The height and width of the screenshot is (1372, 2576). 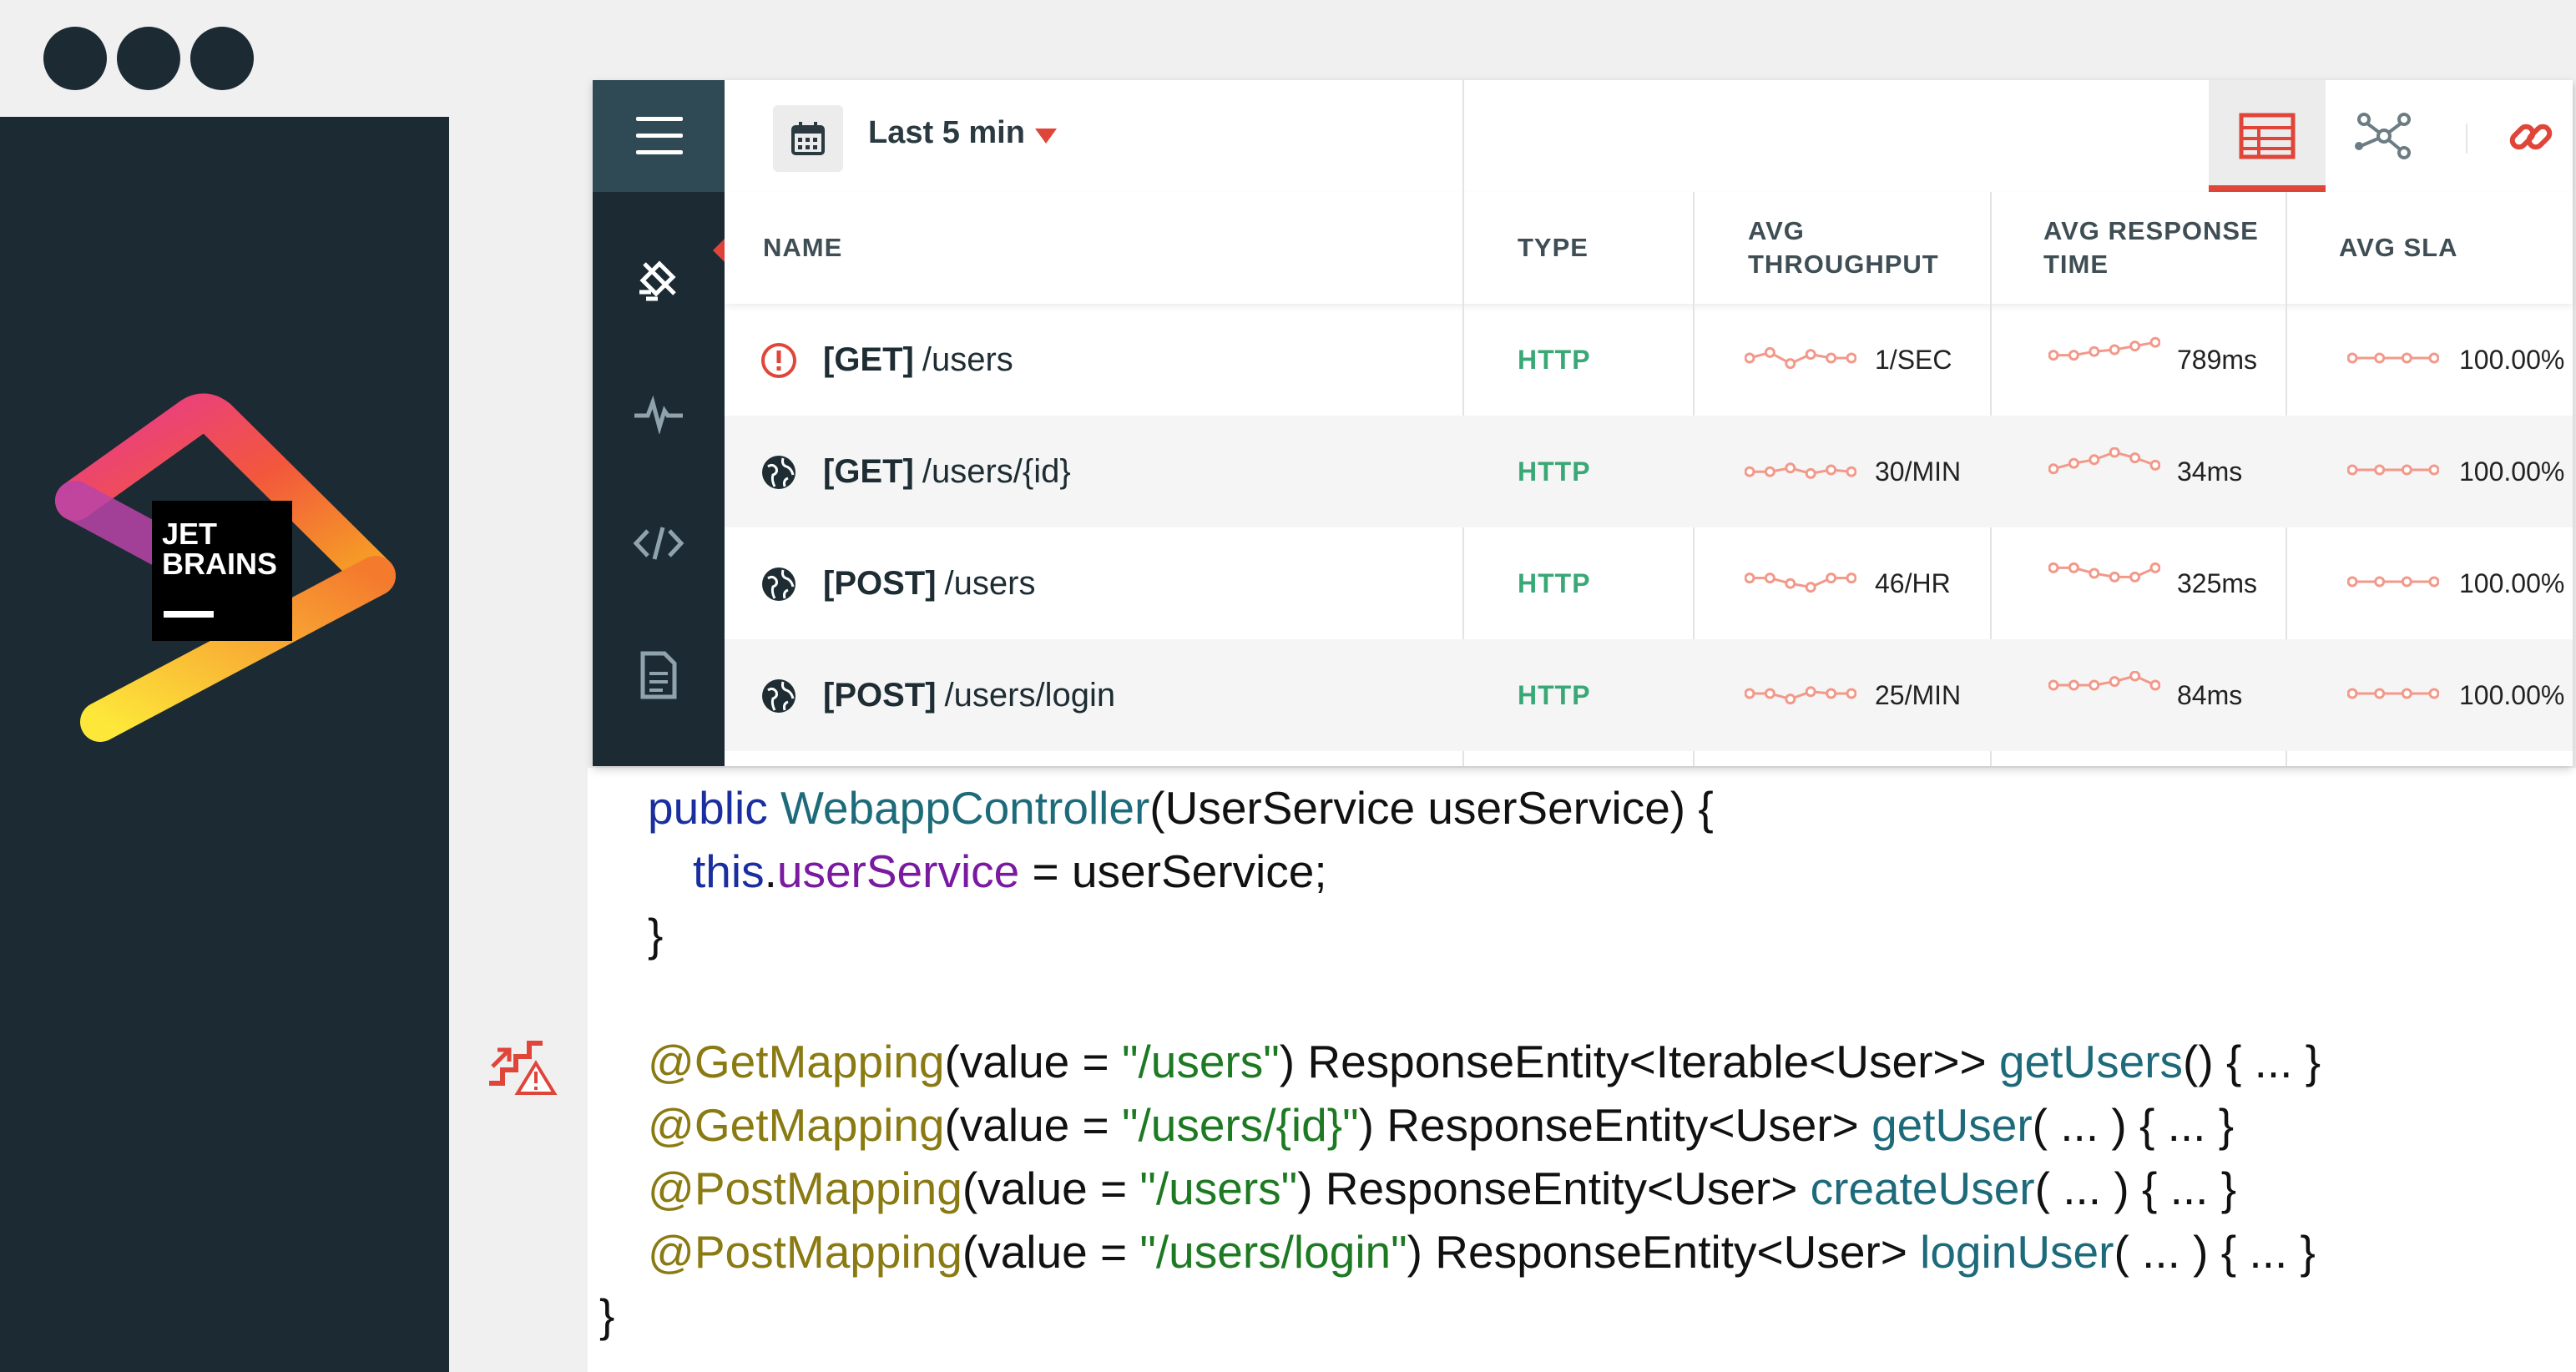 What do you see at coordinates (869, 359) in the screenshot?
I see `http-method: [GET]` at bounding box center [869, 359].